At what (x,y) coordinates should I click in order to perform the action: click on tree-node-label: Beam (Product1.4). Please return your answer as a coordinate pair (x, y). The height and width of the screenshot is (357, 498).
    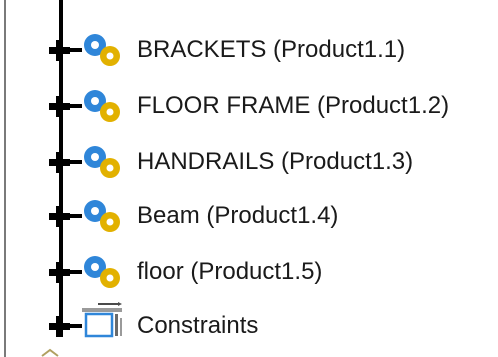
    Looking at the image, I should click on (237, 216).